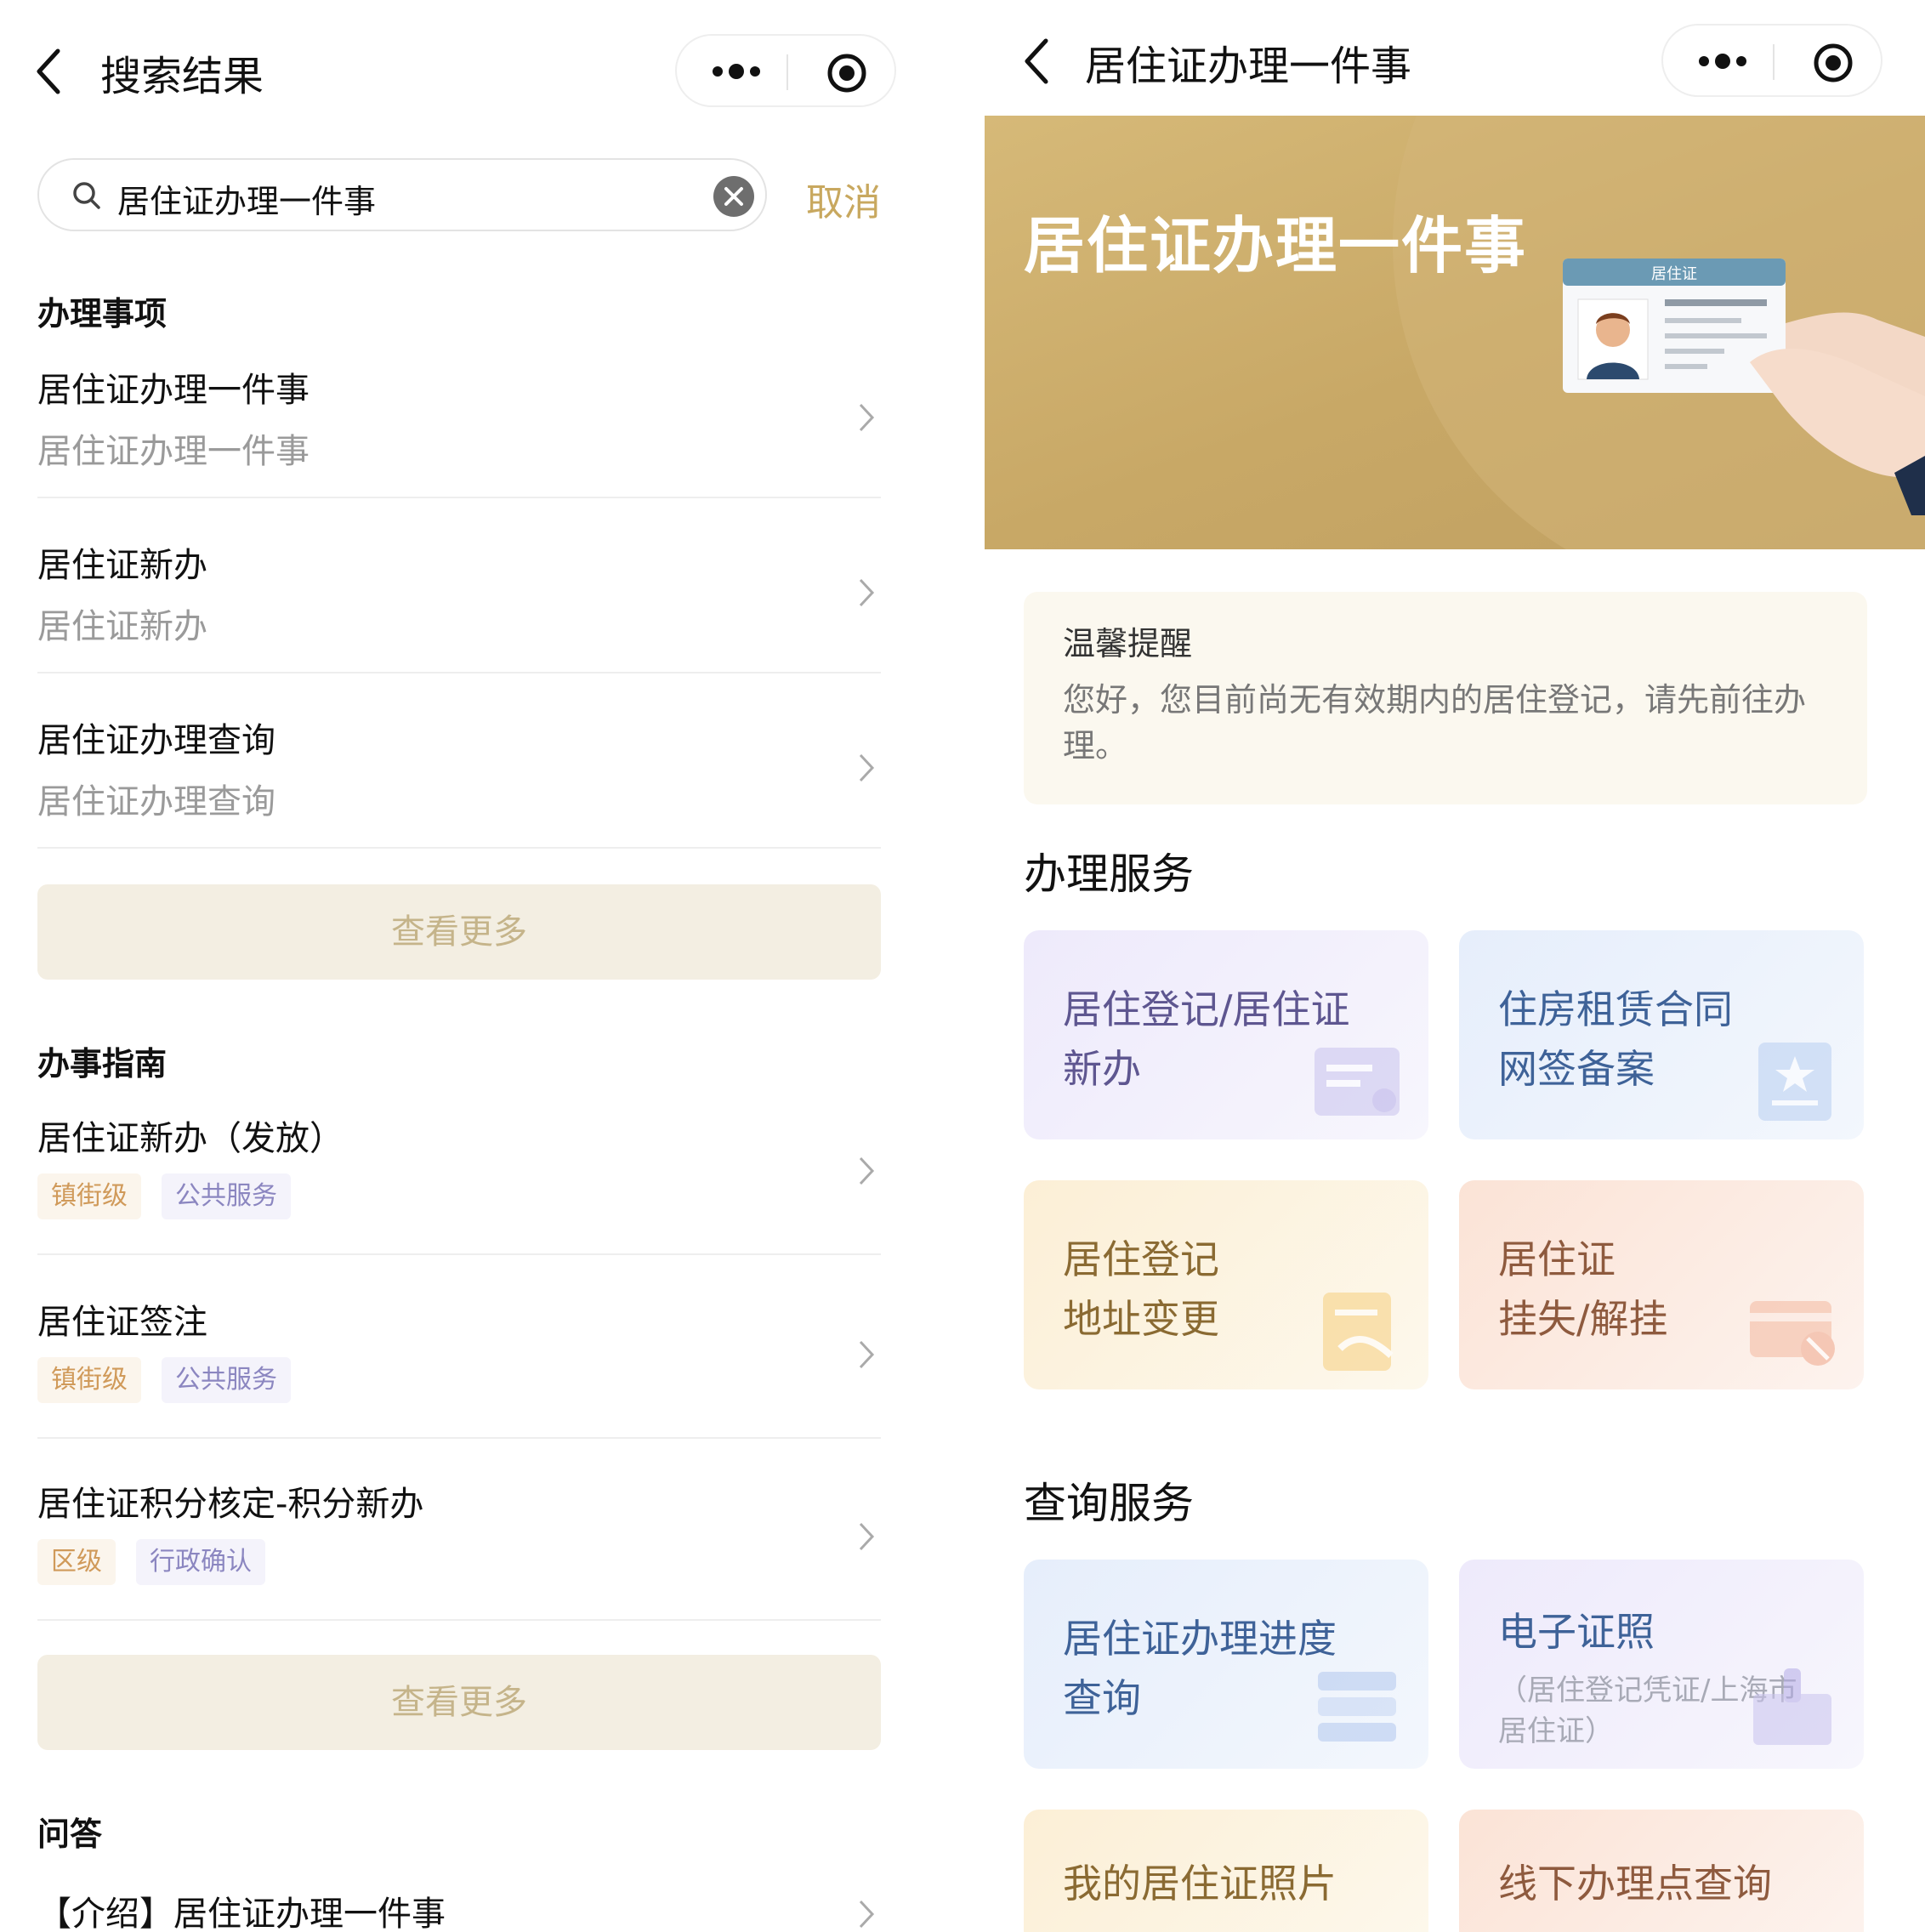 This screenshot has height=1932, width=1925. Describe the element at coordinates (1635, 1883) in the screenshot. I see `card-title: 线下办理点查询` at that location.